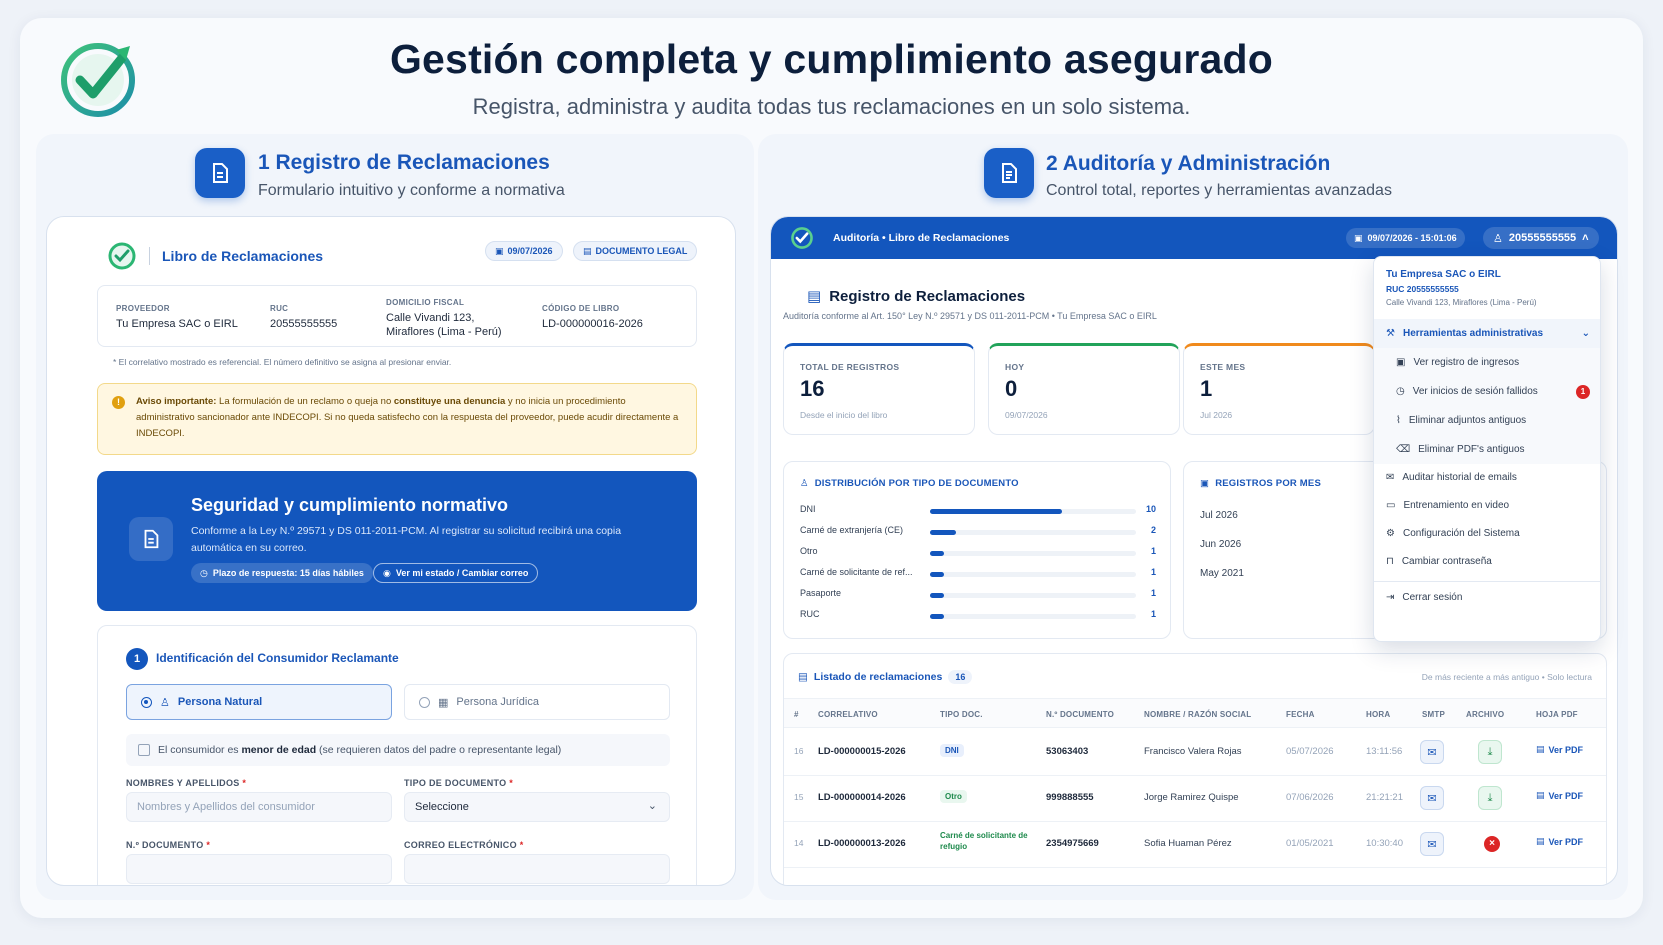 The width and height of the screenshot is (1663, 945). Describe the element at coordinates (1072, 843) in the screenshot. I see `row-documento: 2354975669` at that location.